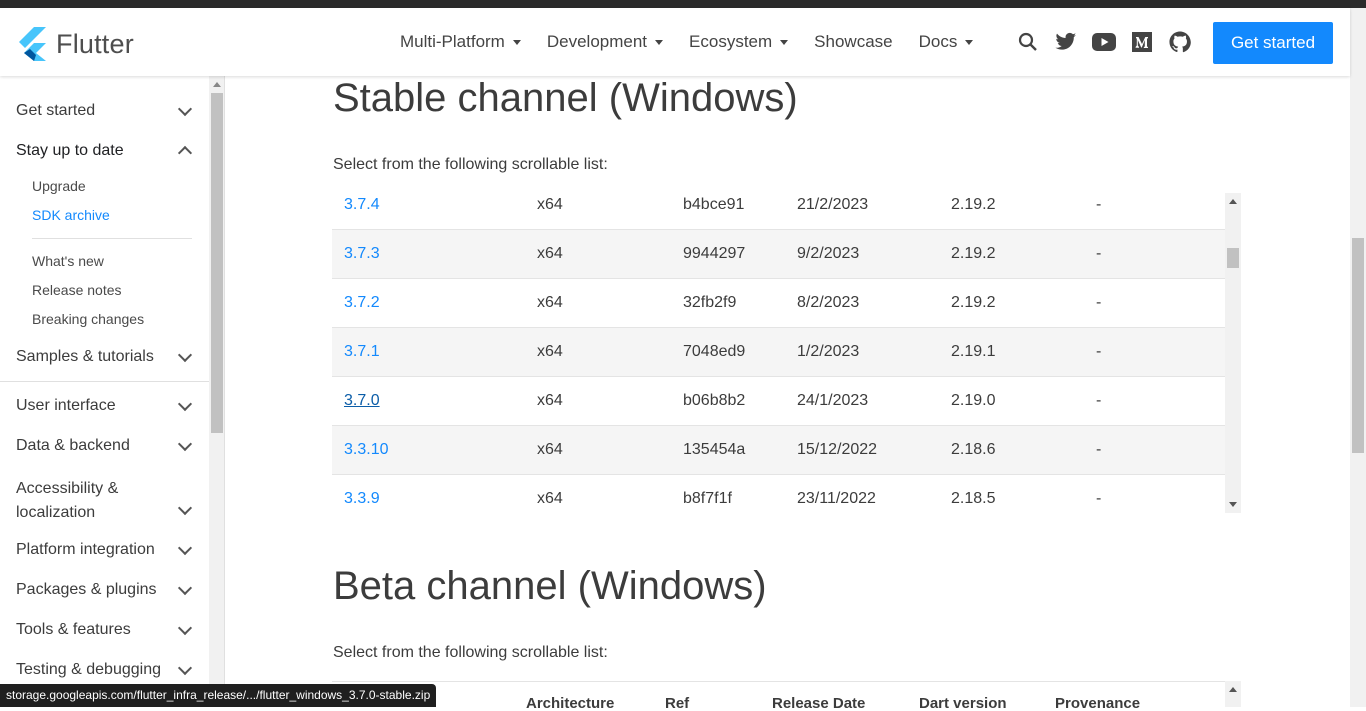  Describe the element at coordinates (106, 589) in the screenshot. I see `sidebar-item-packages: Packages & plugins` at that location.